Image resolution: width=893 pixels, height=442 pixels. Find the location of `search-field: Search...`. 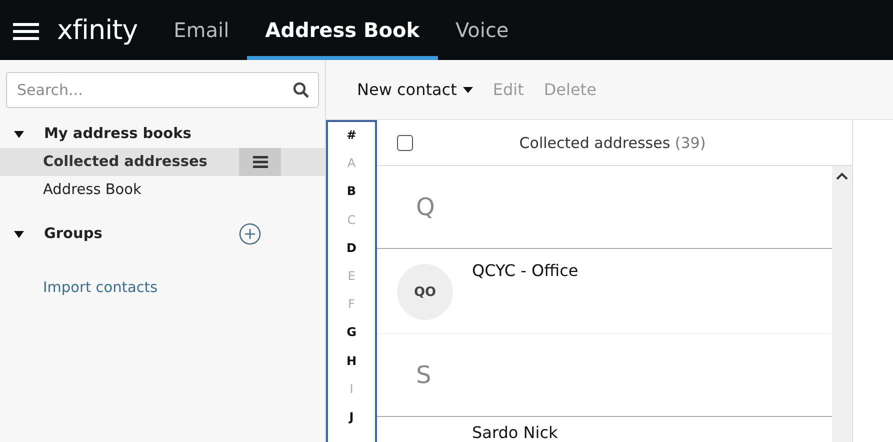

search-field: Search... is located at coordinates (162, 90).